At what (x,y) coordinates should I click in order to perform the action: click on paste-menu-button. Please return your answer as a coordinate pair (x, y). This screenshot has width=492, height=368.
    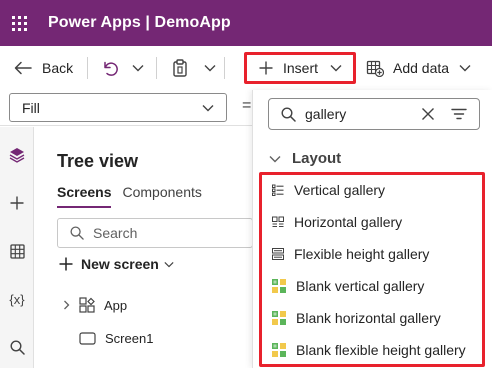
    Looking at the image, I should click on (210, 68).